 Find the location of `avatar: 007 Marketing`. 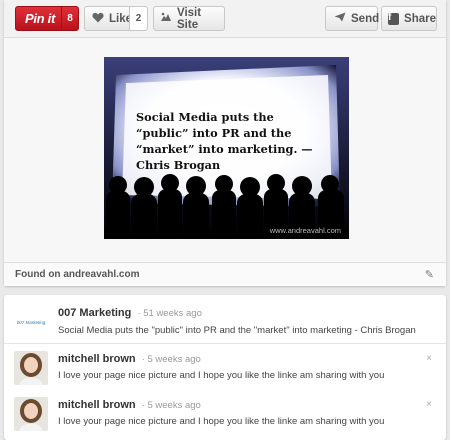

avatar: 007 Marketing is located at coordinates (31, 322).